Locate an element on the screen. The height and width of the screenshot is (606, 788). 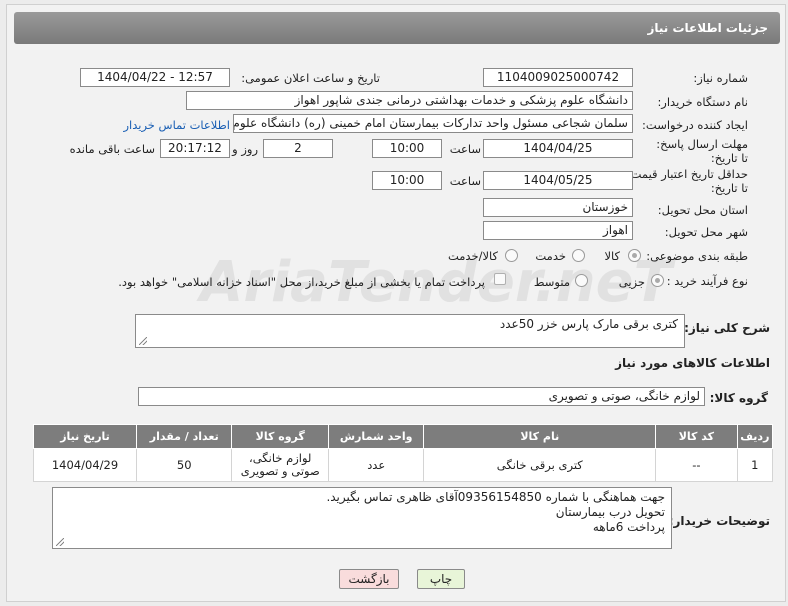
goods-group-label: گروه کالا: is located at coordinates (738, 398).